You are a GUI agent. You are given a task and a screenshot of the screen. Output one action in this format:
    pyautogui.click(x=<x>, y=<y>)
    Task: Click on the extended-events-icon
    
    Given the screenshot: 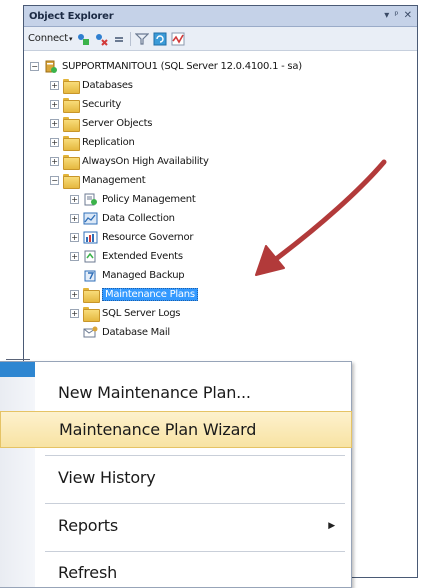 What is the action you would take?
    pyautogui.click(x=90, y=256)
    